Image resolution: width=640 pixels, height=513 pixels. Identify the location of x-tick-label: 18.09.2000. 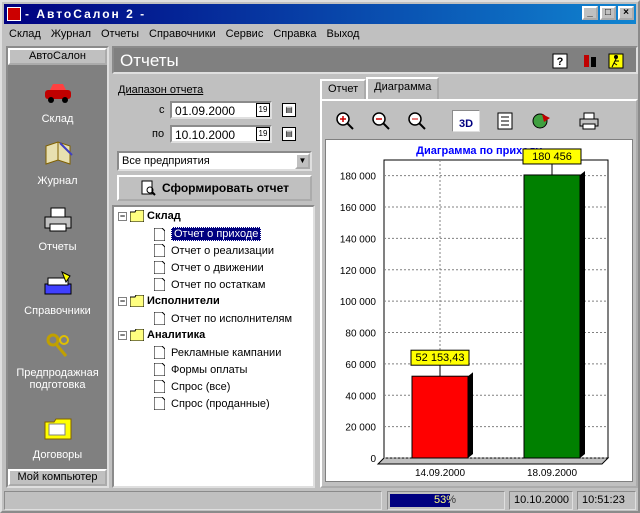
(552, 473).